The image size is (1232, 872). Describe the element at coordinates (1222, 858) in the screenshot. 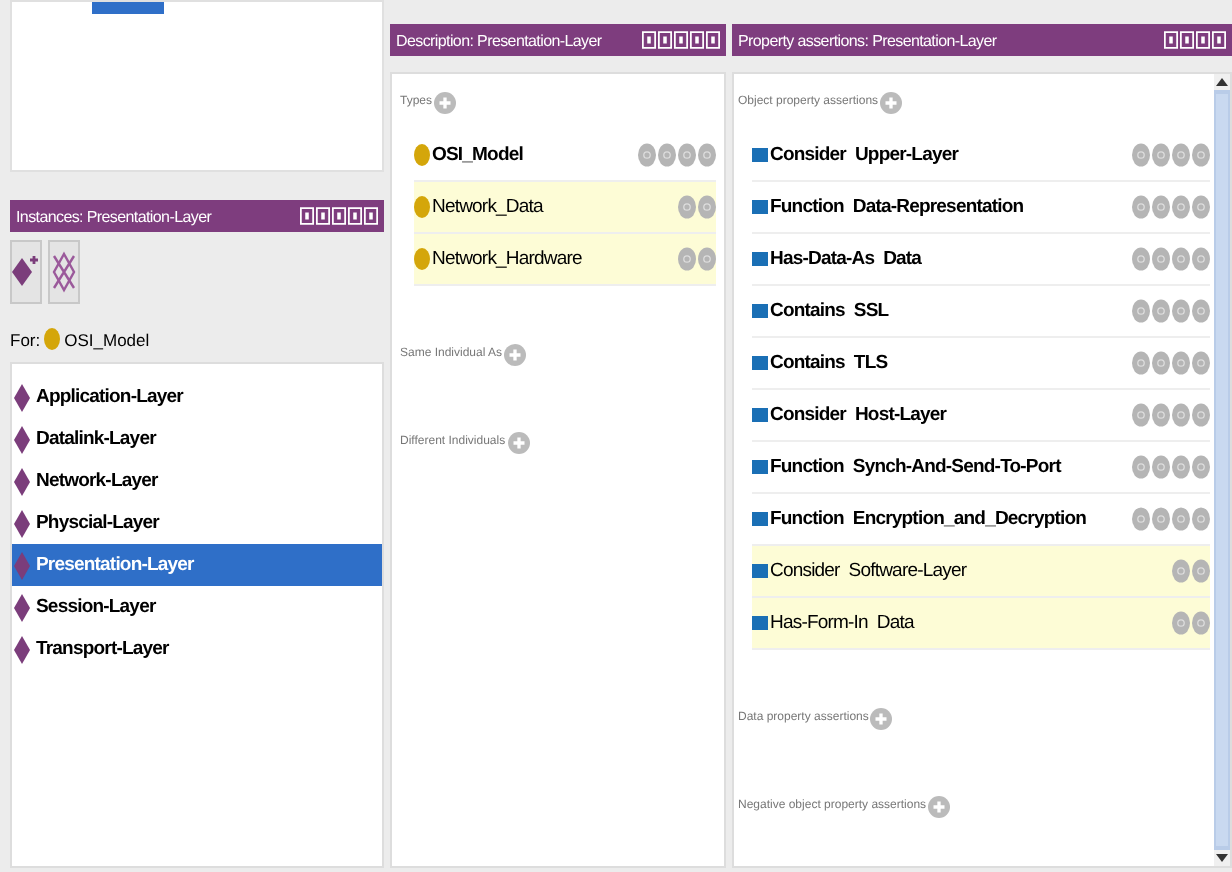

I see `scroll-down-icon` at that location.